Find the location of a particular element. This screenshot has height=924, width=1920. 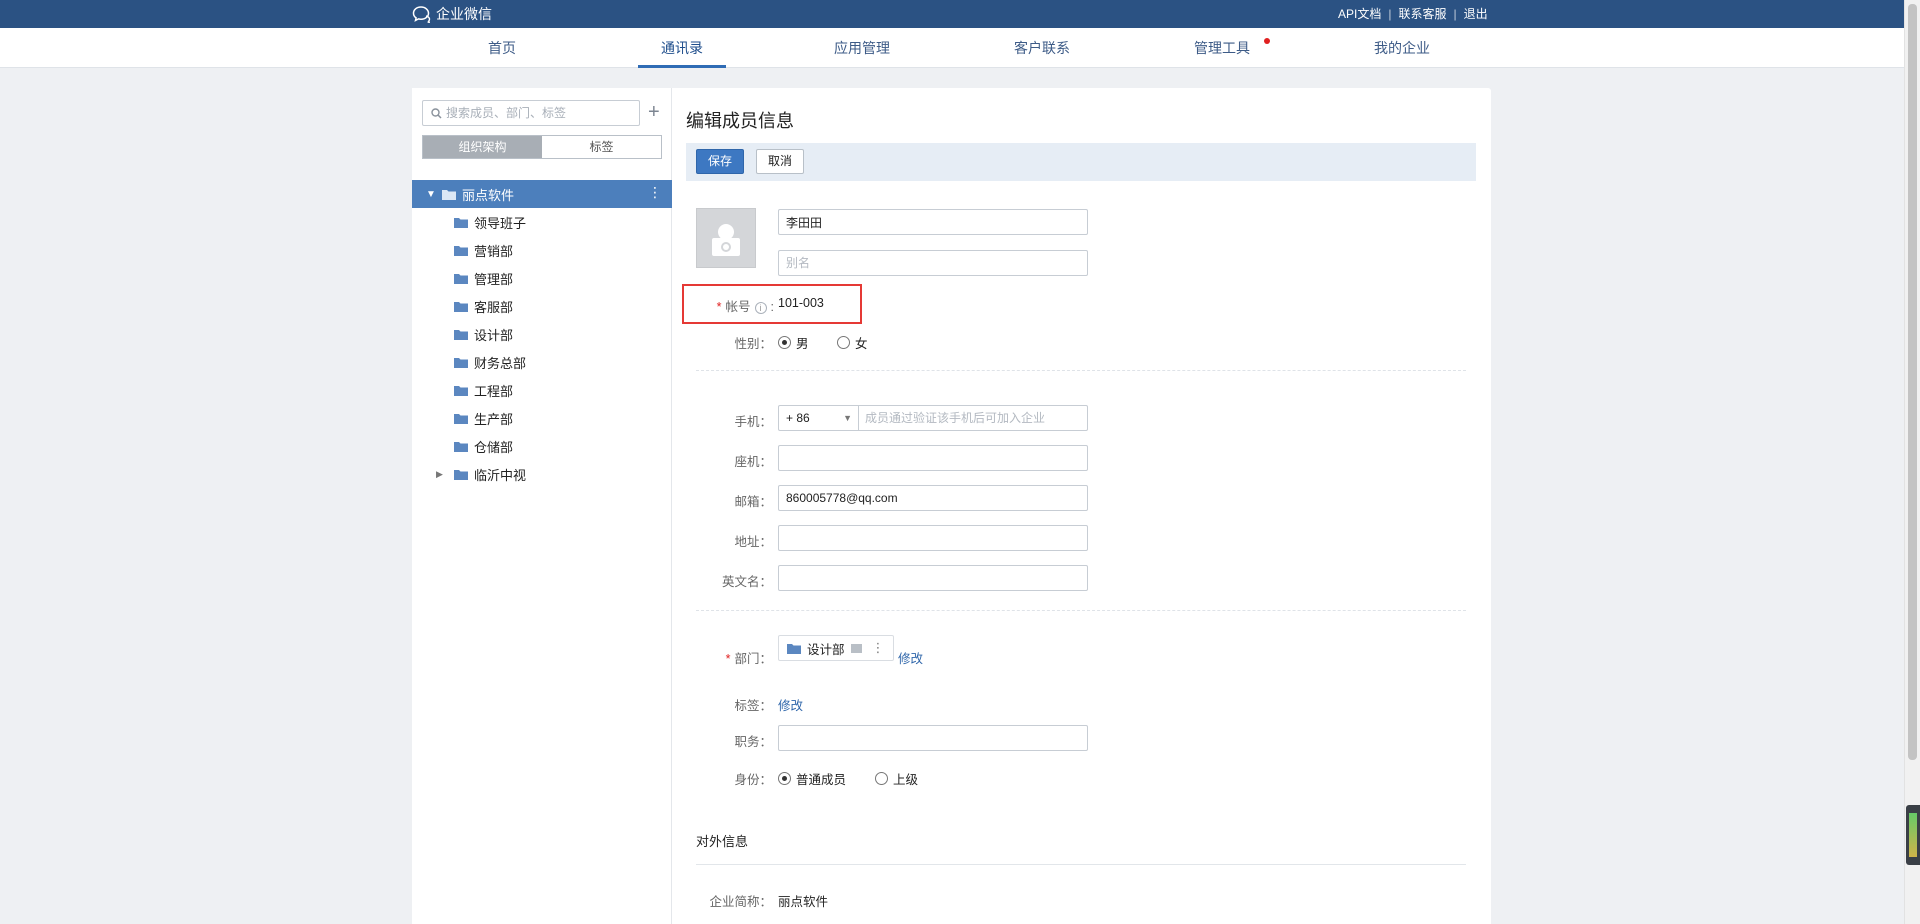

address-input is located at coordinates (936, 538).